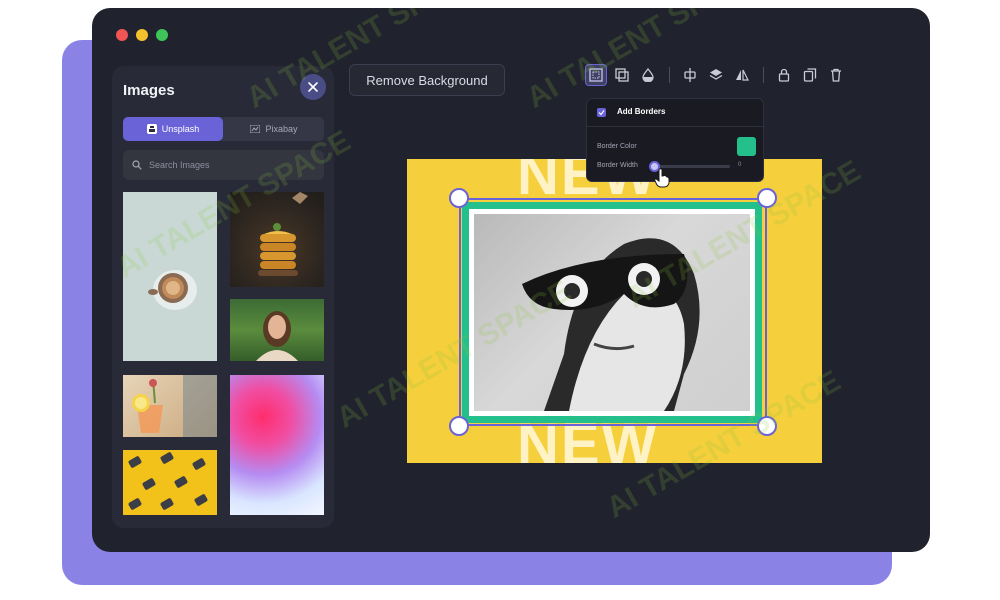 This screenshot has width=1000, height=600. Describe the element at coordinates (675, 140) in the screenshot. I see `border-options-popover: Add Borders Border Color Border Width 0` at that location.